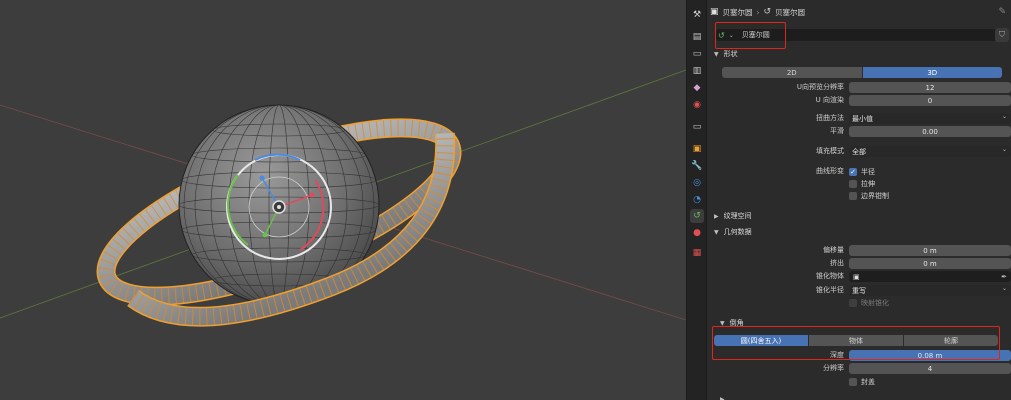  Describe the element at coordinates (862, 118) in the screenshot. I see `twist-method-value: 最小值` at that location.